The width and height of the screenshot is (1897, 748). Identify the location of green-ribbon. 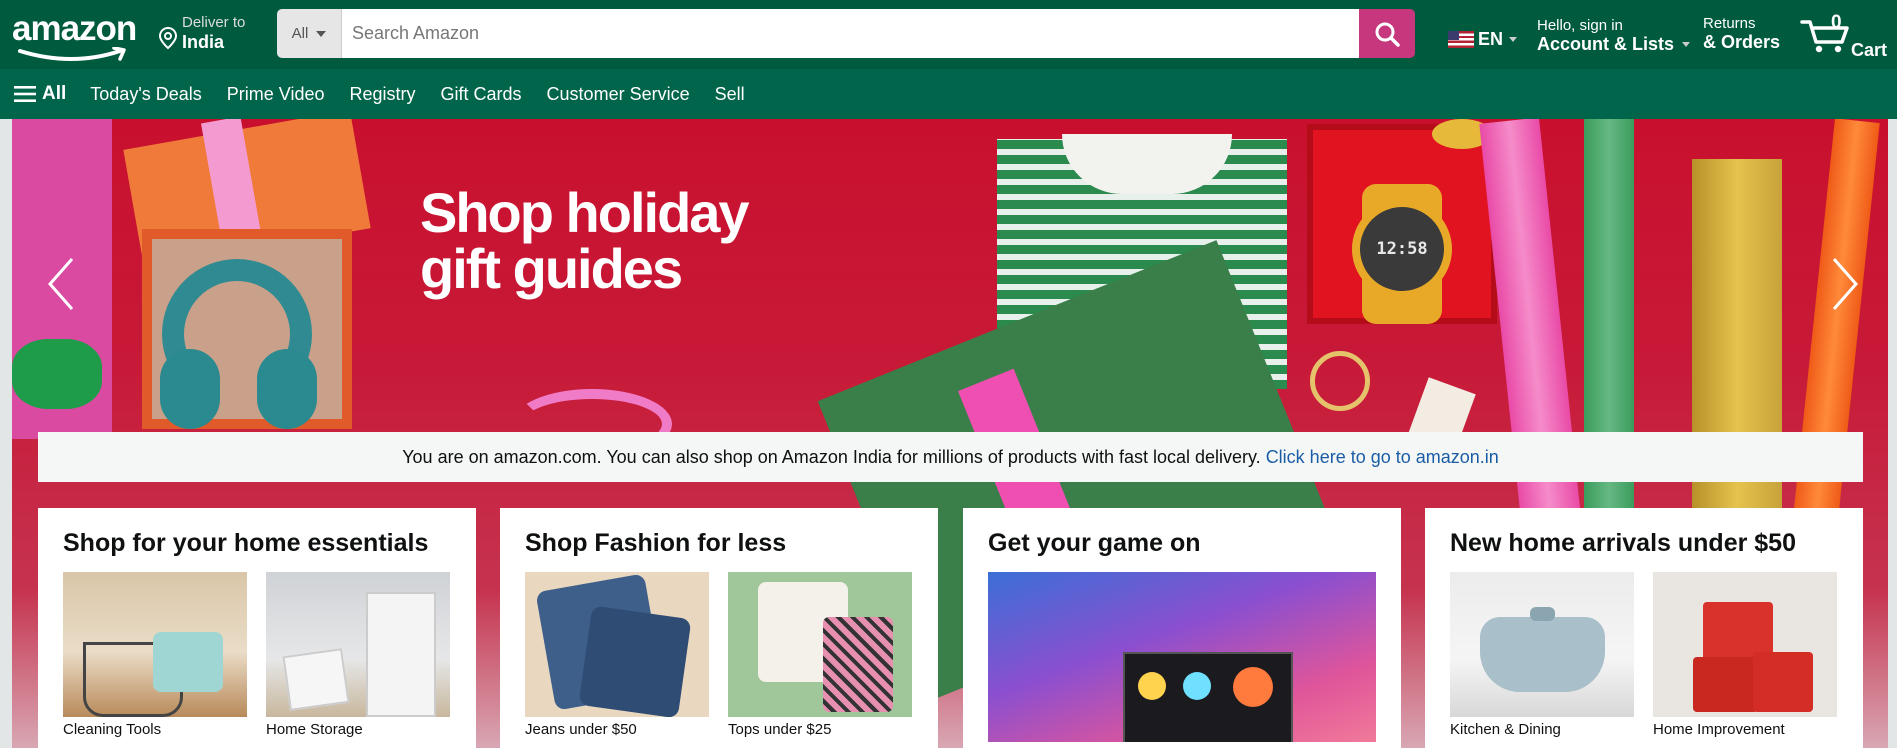
(57, 374).